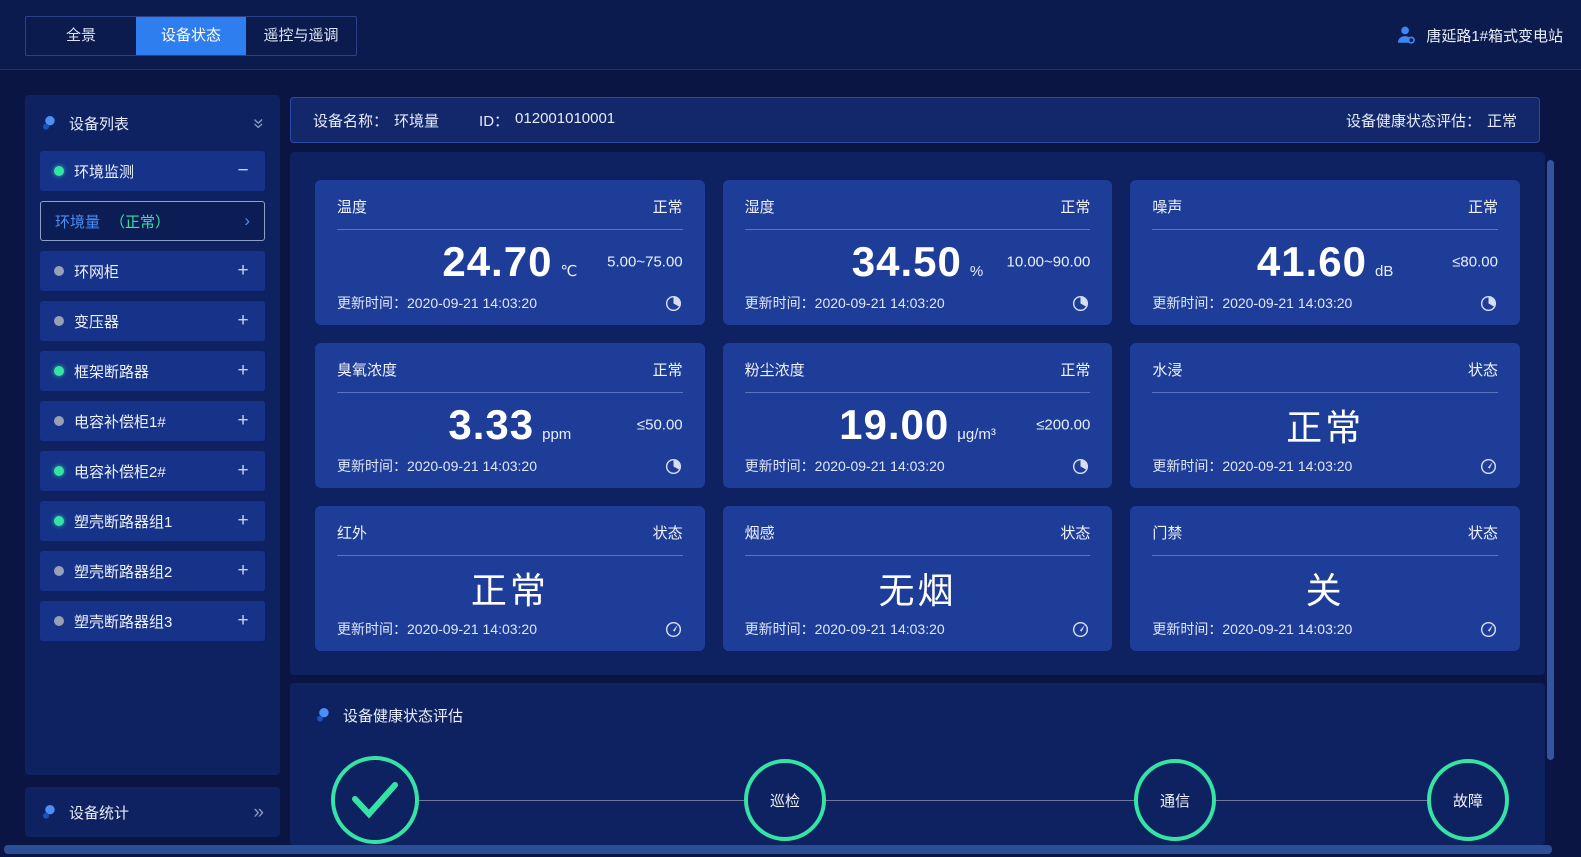  What do you see at coordinates (152, 123) in the screenshot?
I see `device-list-header: 设备列表 »` at bounding box center [152, 123].